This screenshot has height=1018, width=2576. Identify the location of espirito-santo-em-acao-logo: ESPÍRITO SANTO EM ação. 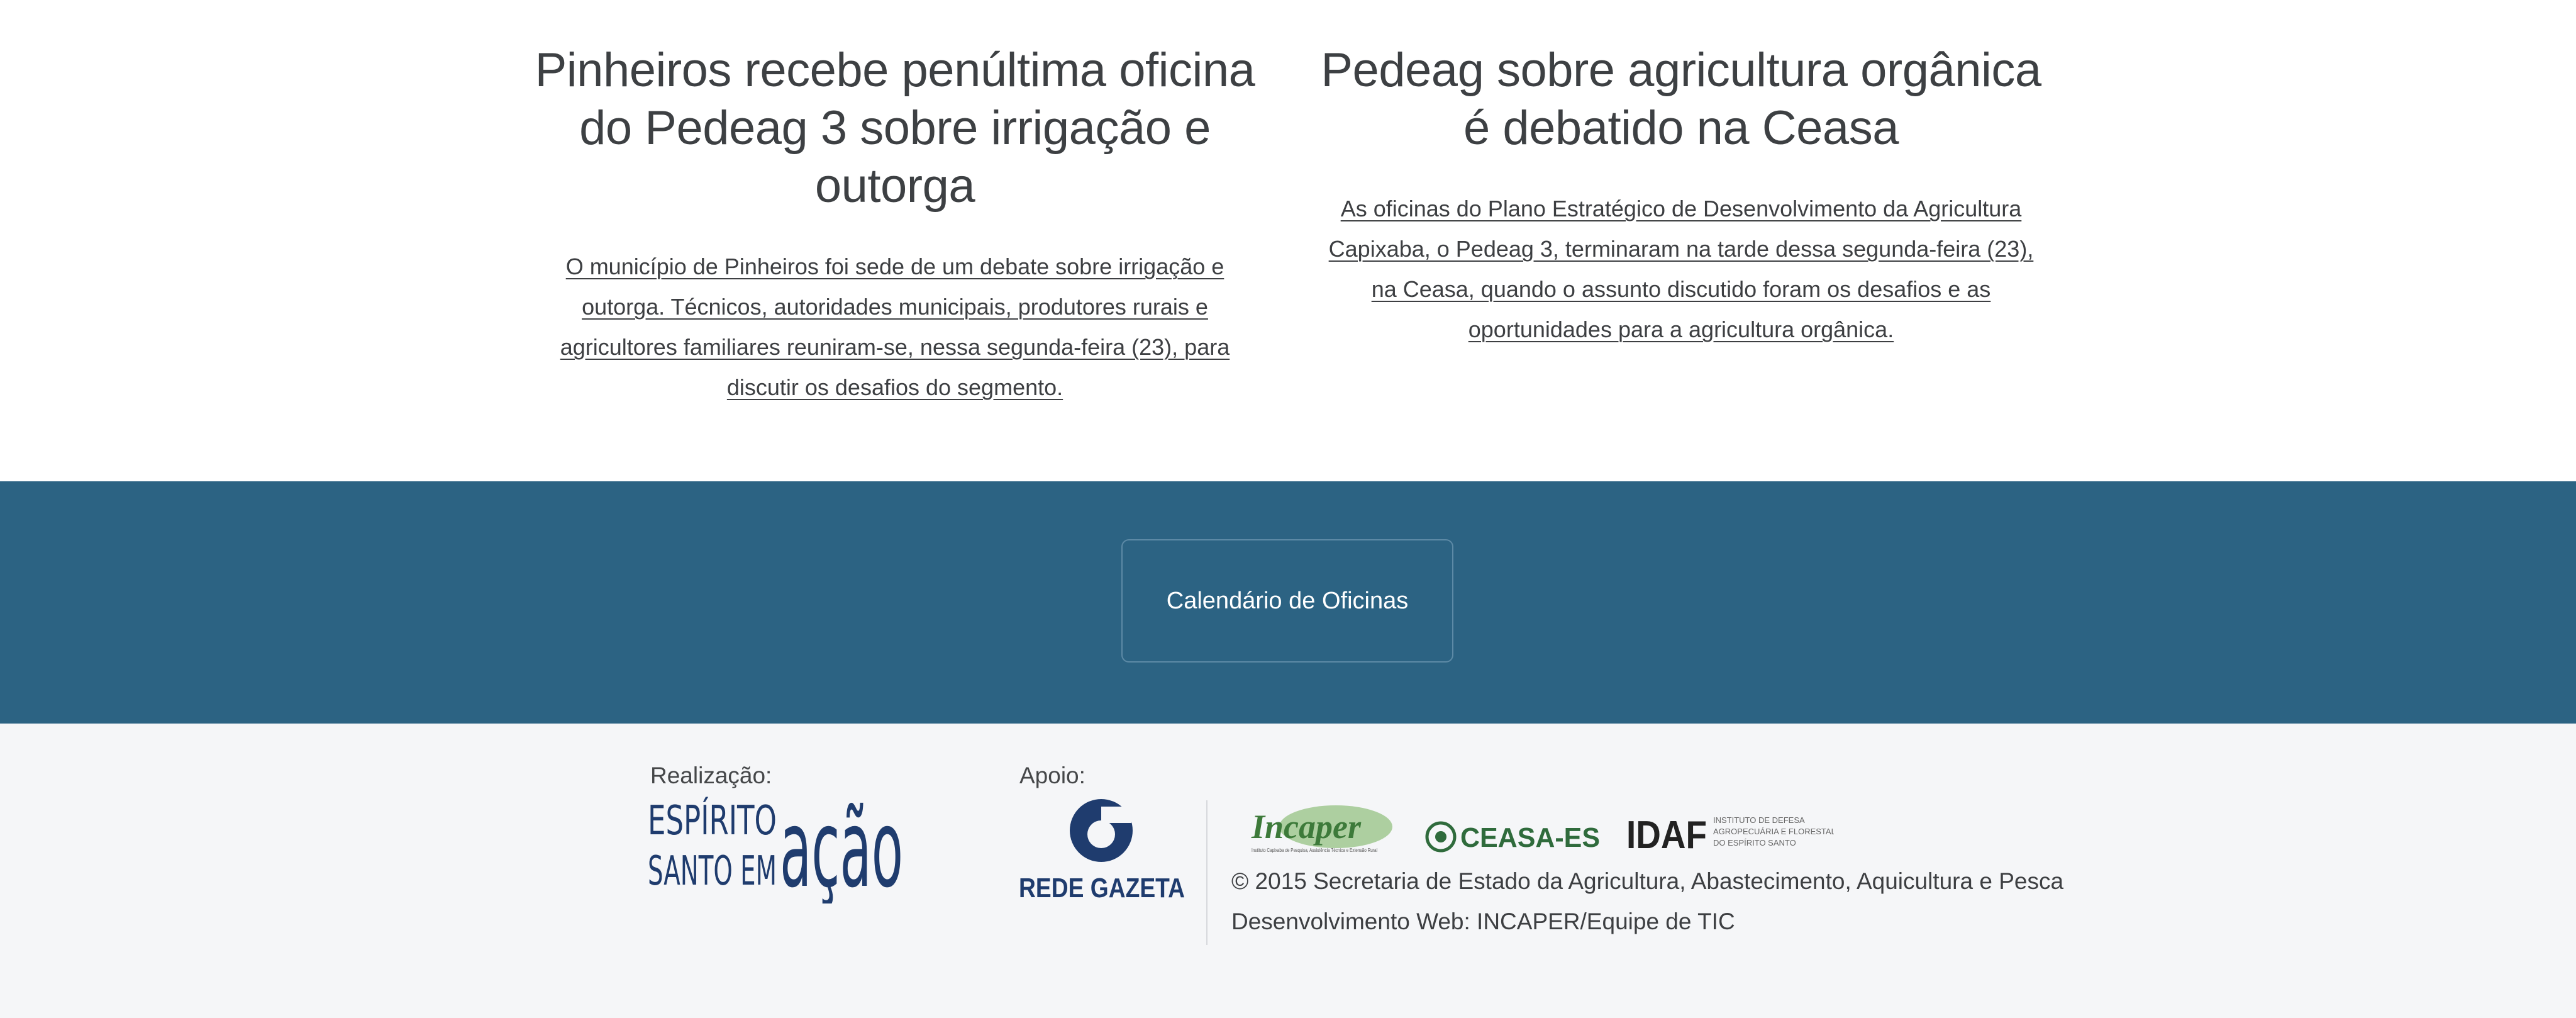
(777, 850).